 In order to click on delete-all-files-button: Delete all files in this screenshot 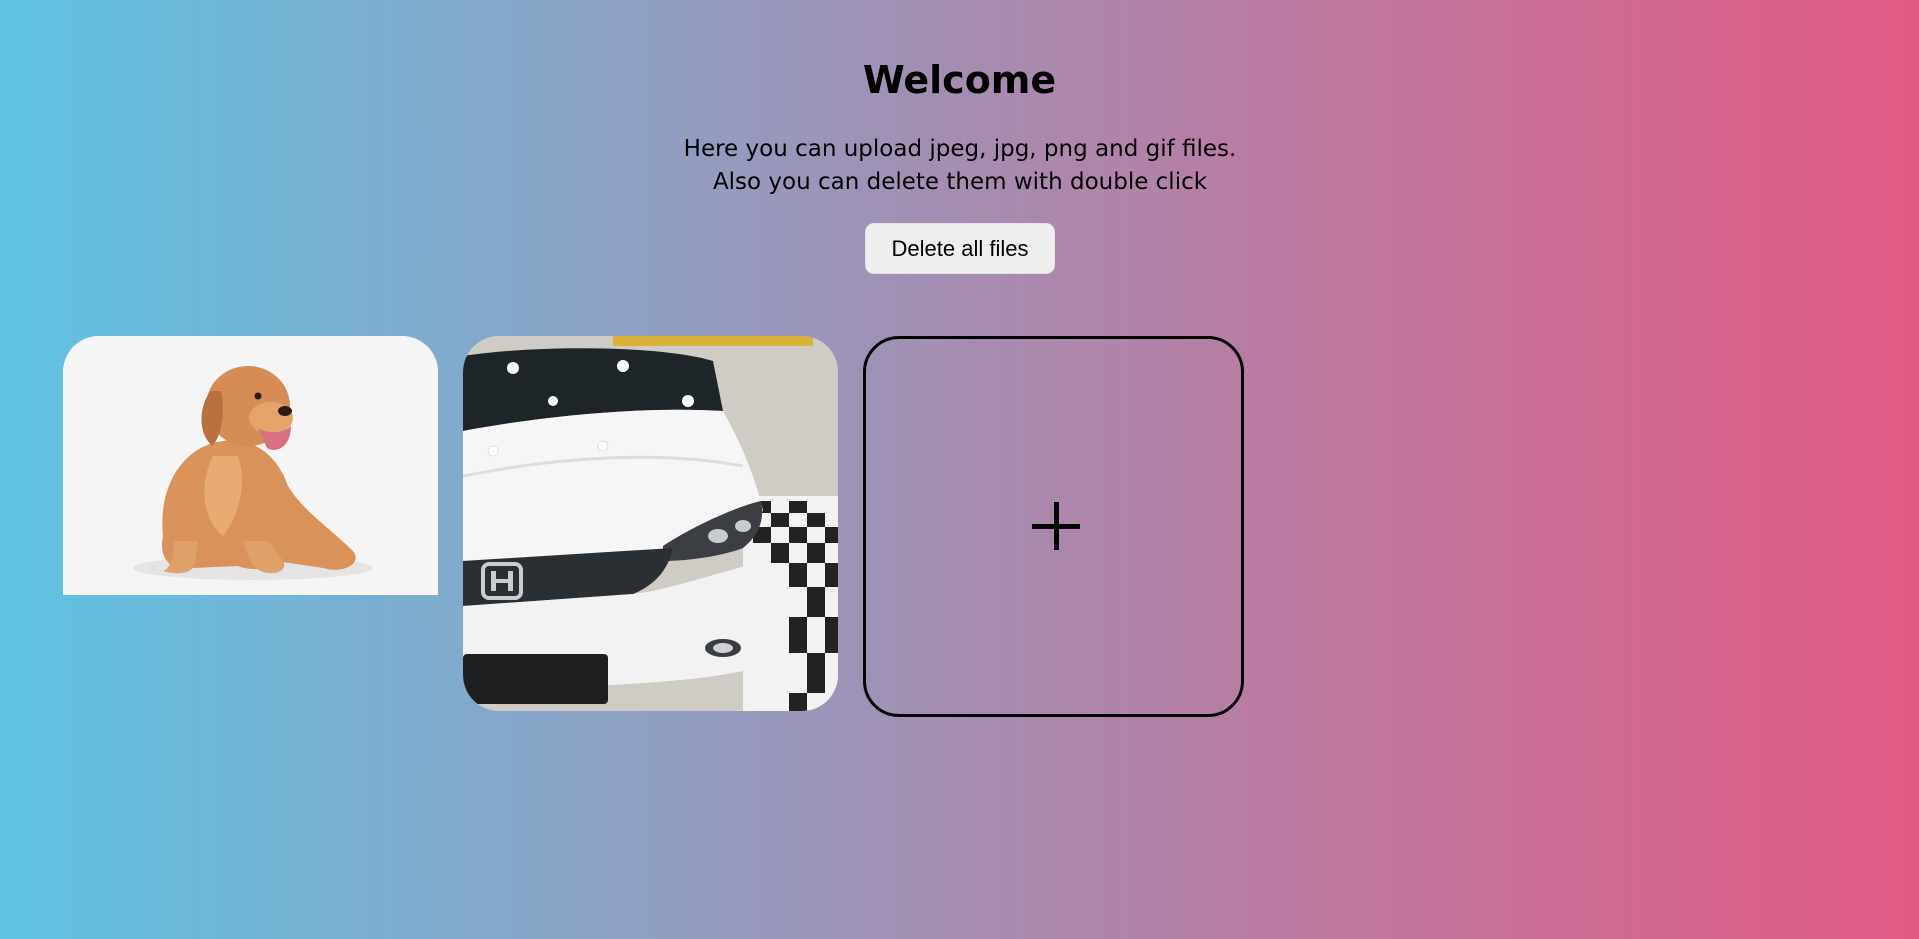, I will do `click(960, 248)`.